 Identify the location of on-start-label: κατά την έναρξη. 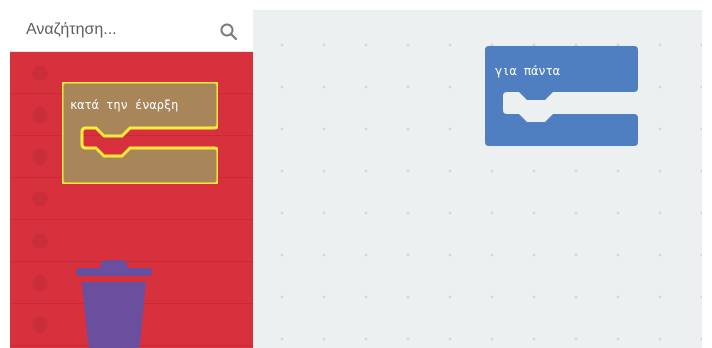
(124, 105).